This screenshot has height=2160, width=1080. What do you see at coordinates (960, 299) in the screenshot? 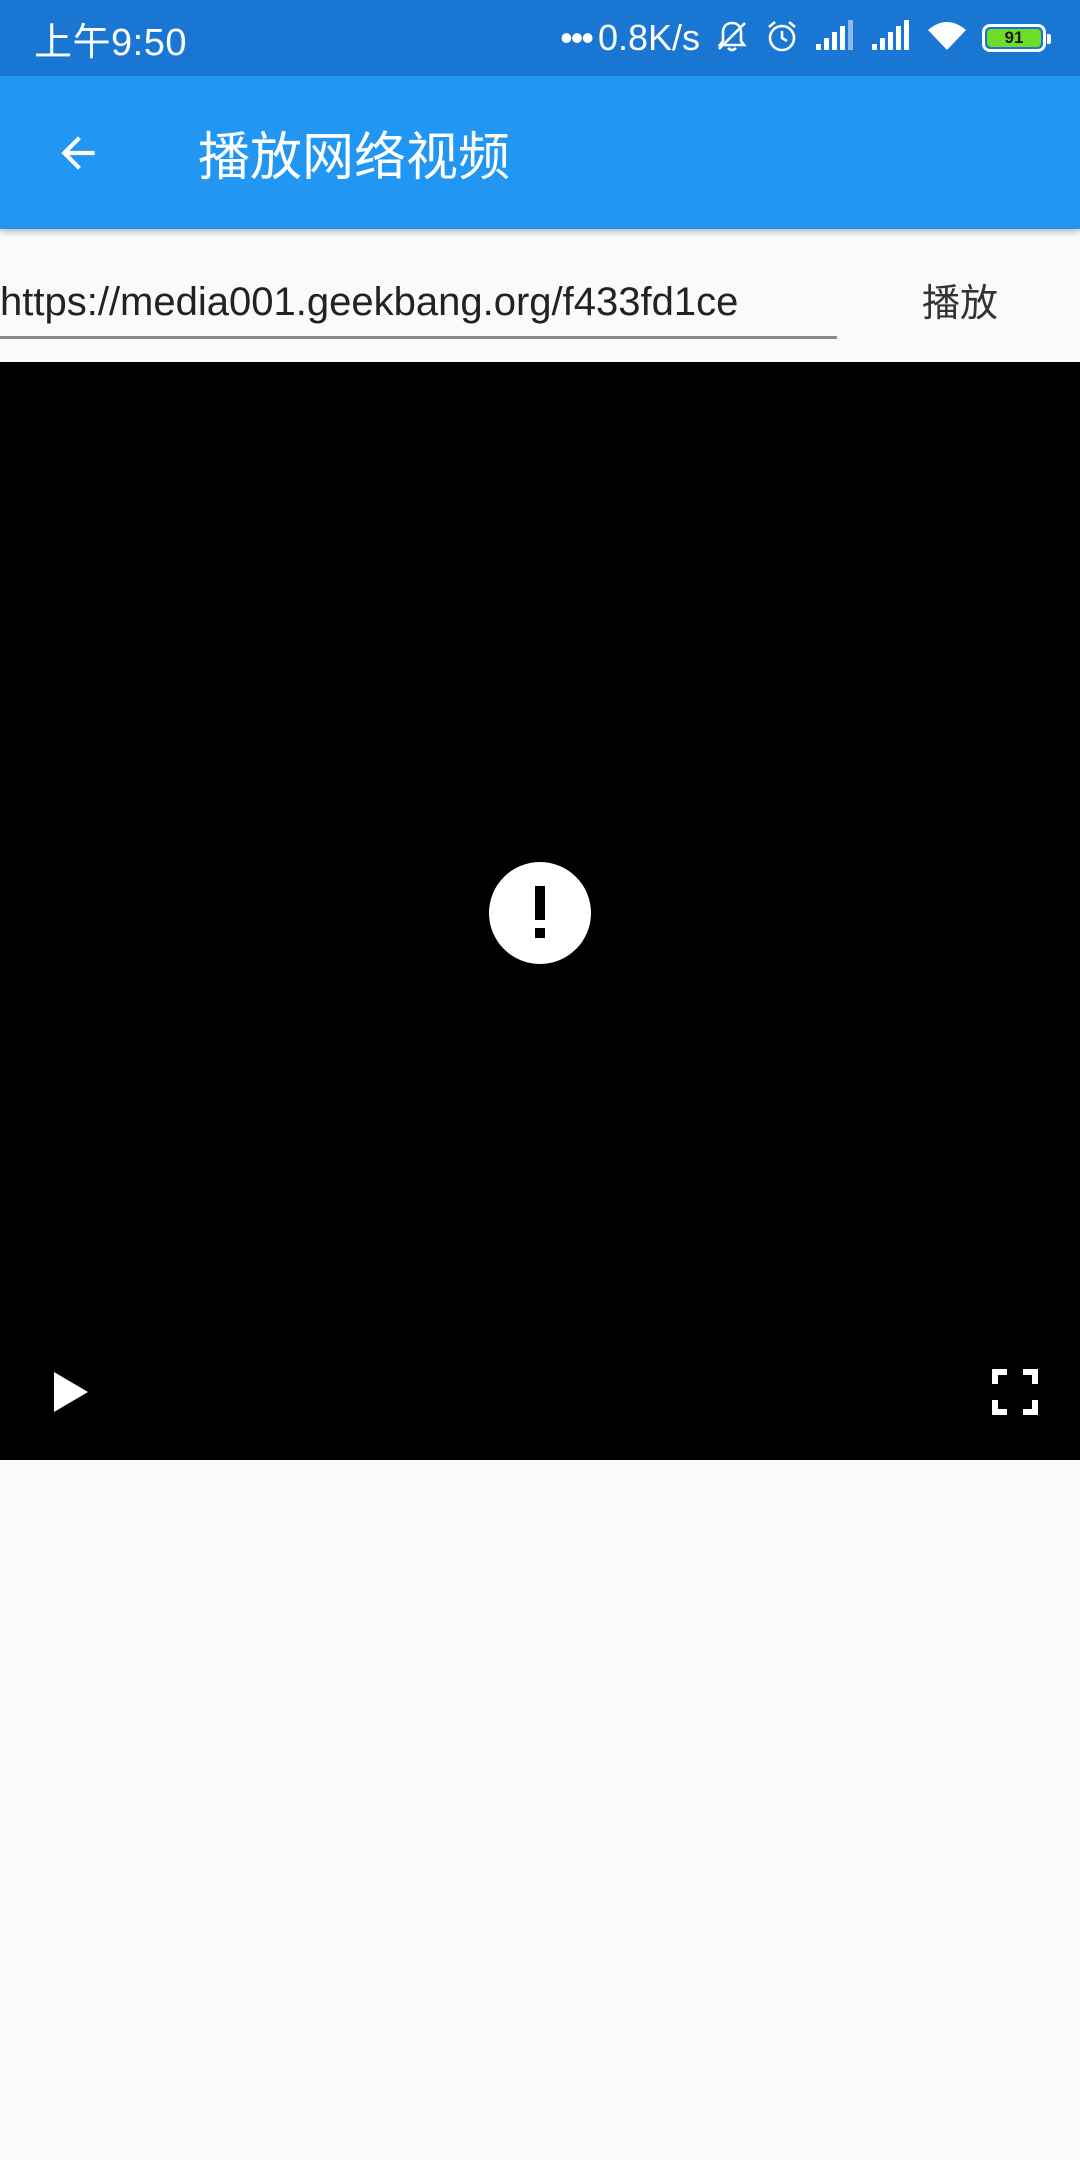
I see `play-button: 播放` at bounding box center [960, 299].